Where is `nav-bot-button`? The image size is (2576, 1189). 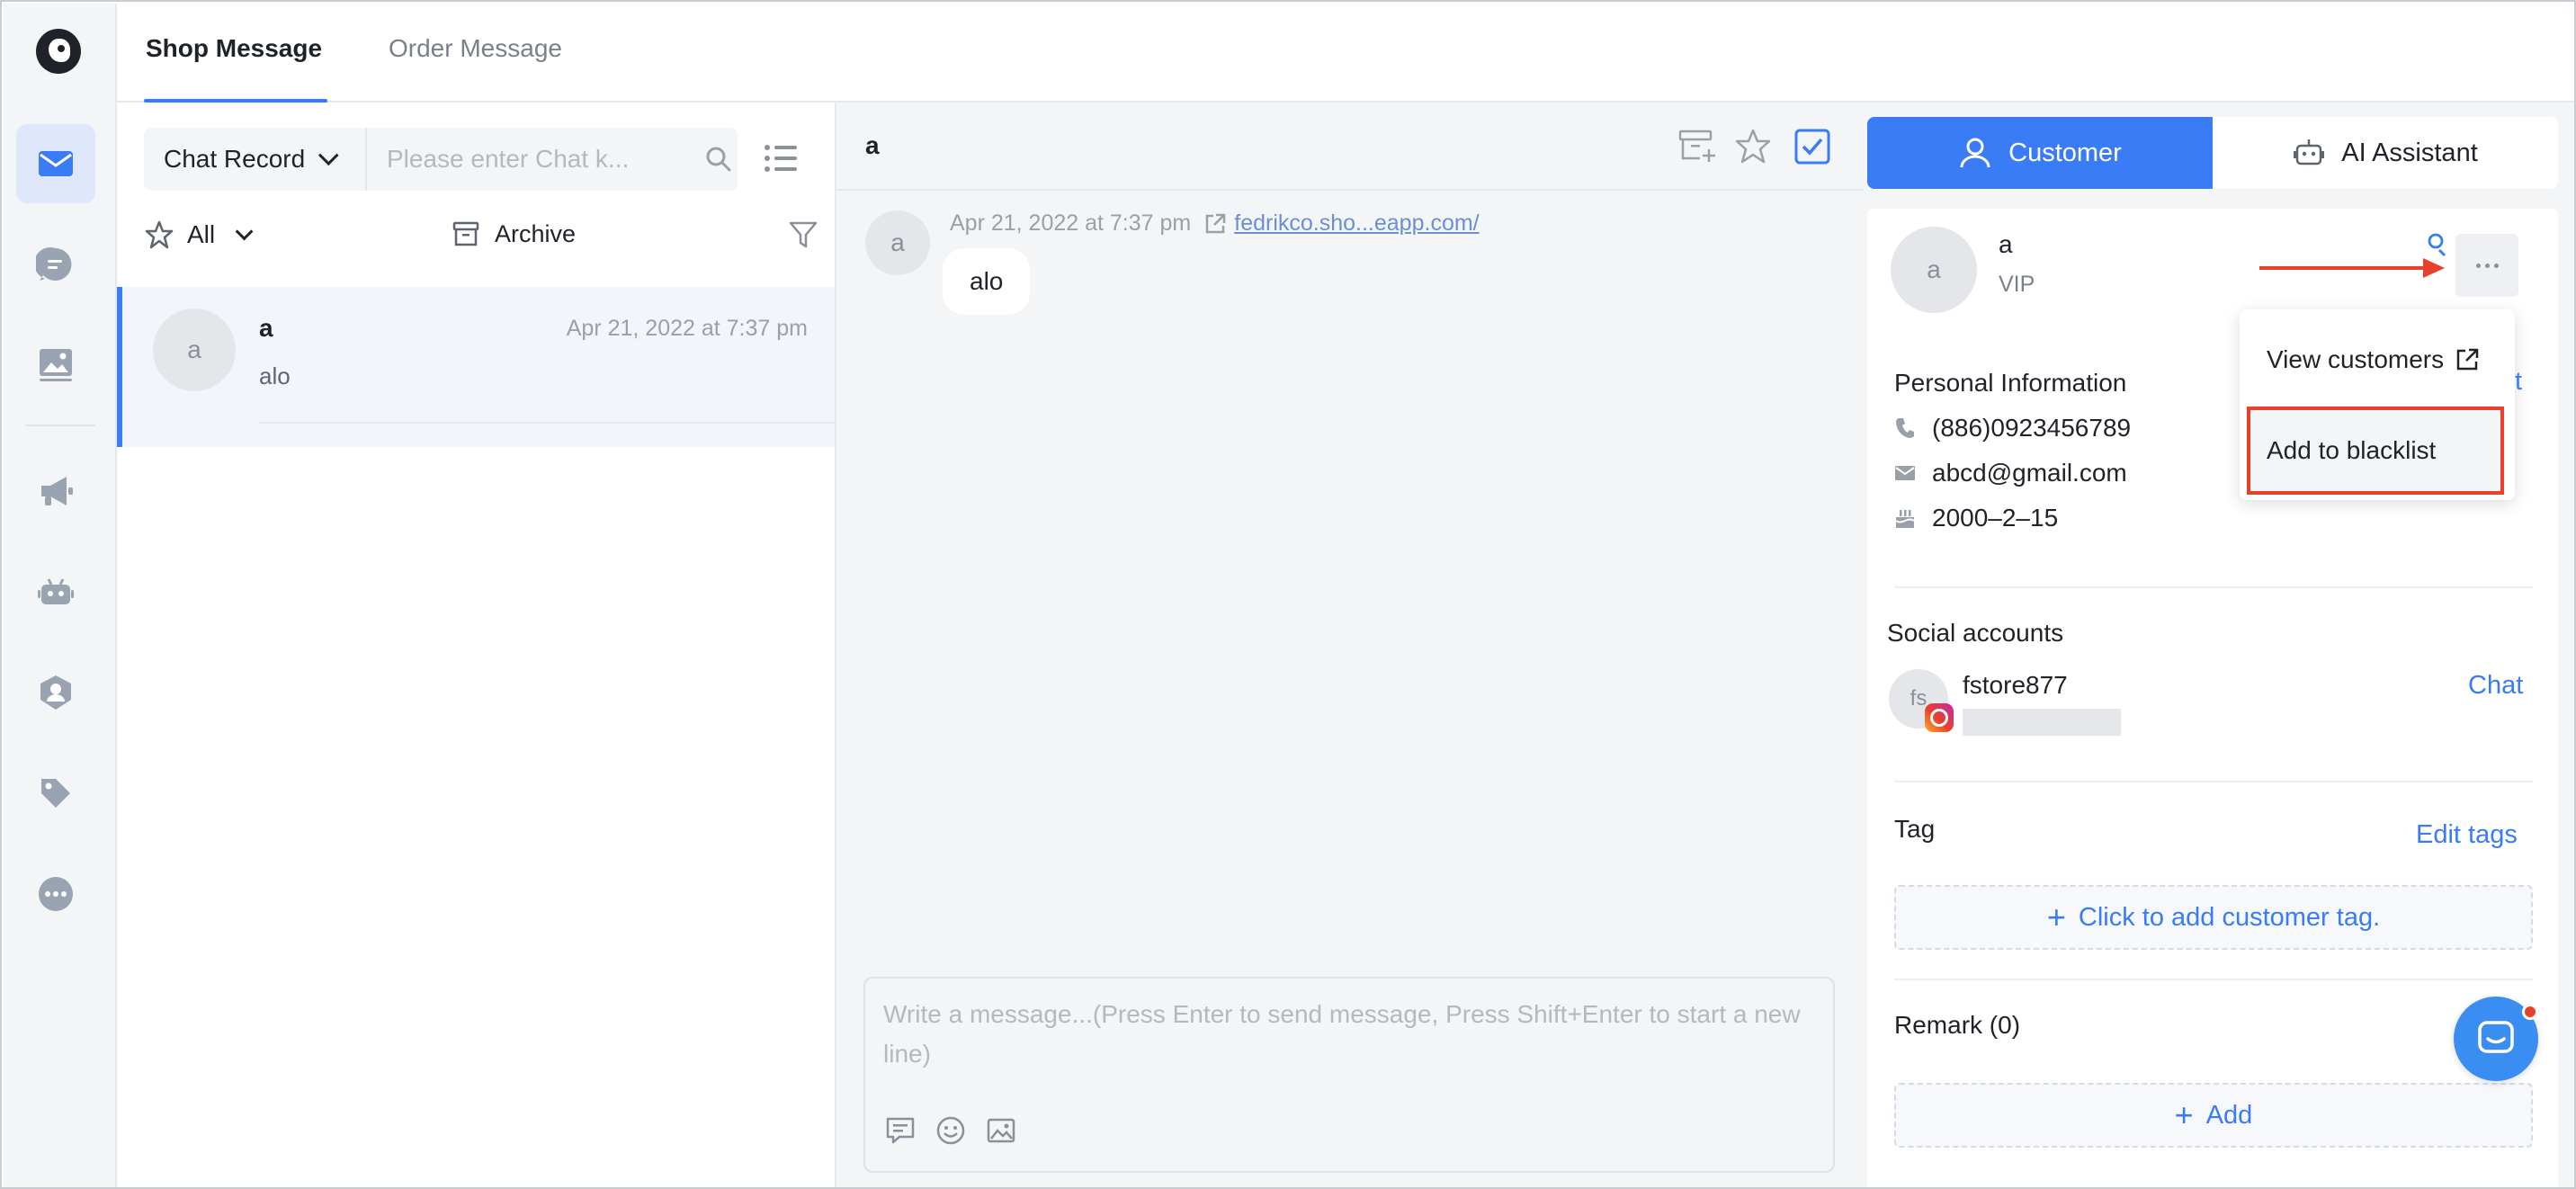
nav-bot-button is located at coordinates (55, 592).